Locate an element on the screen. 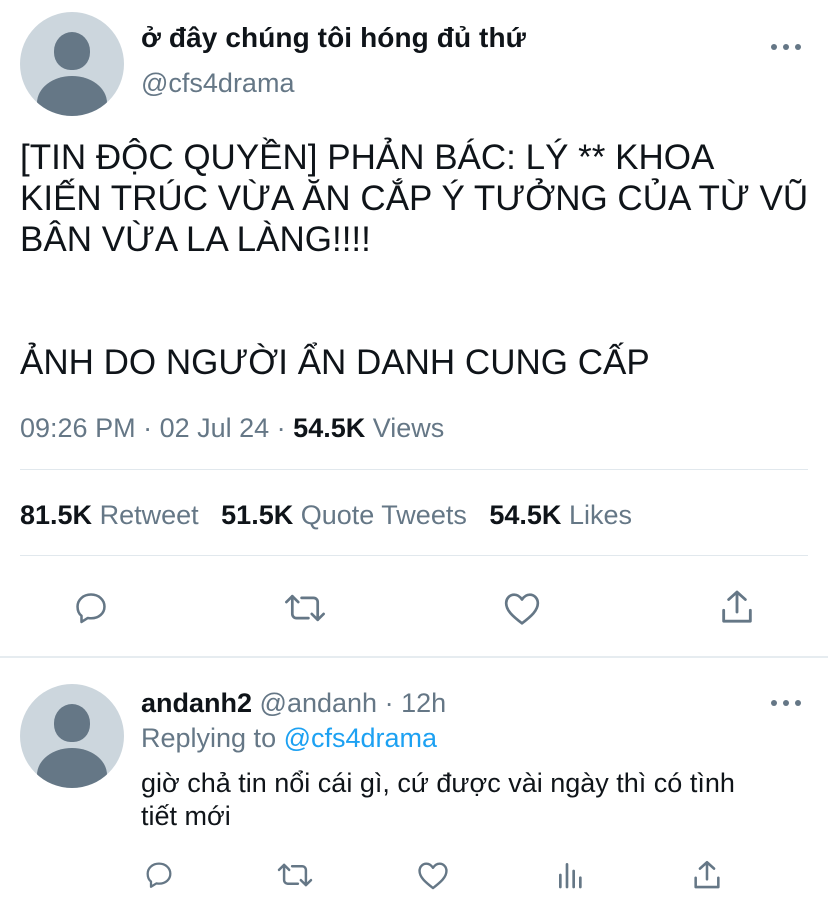 The image size is (828, 912). retweet-button is located at coordinates (305, 608).